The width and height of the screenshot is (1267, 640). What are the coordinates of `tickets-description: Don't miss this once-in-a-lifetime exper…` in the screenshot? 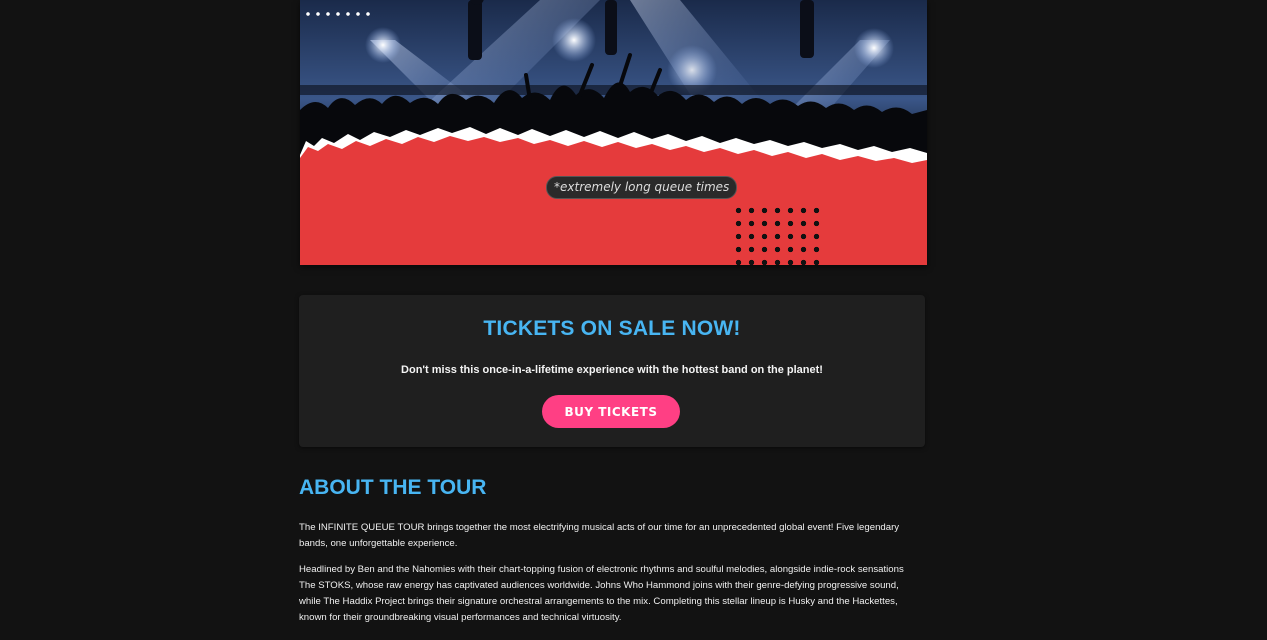 It's located at (612, 370).